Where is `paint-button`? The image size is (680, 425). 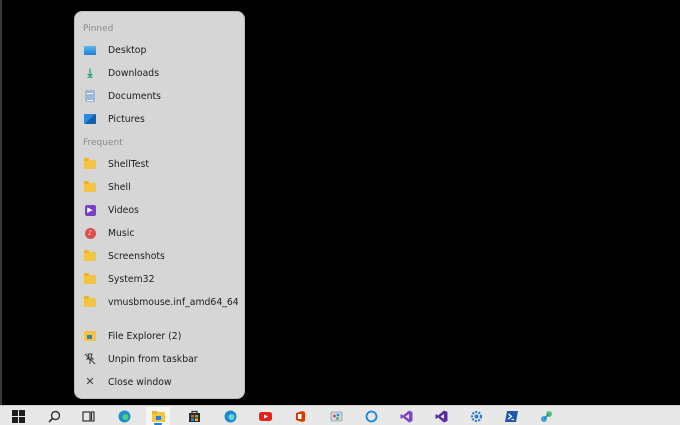
paint-button is located at coordinates (336, 416).